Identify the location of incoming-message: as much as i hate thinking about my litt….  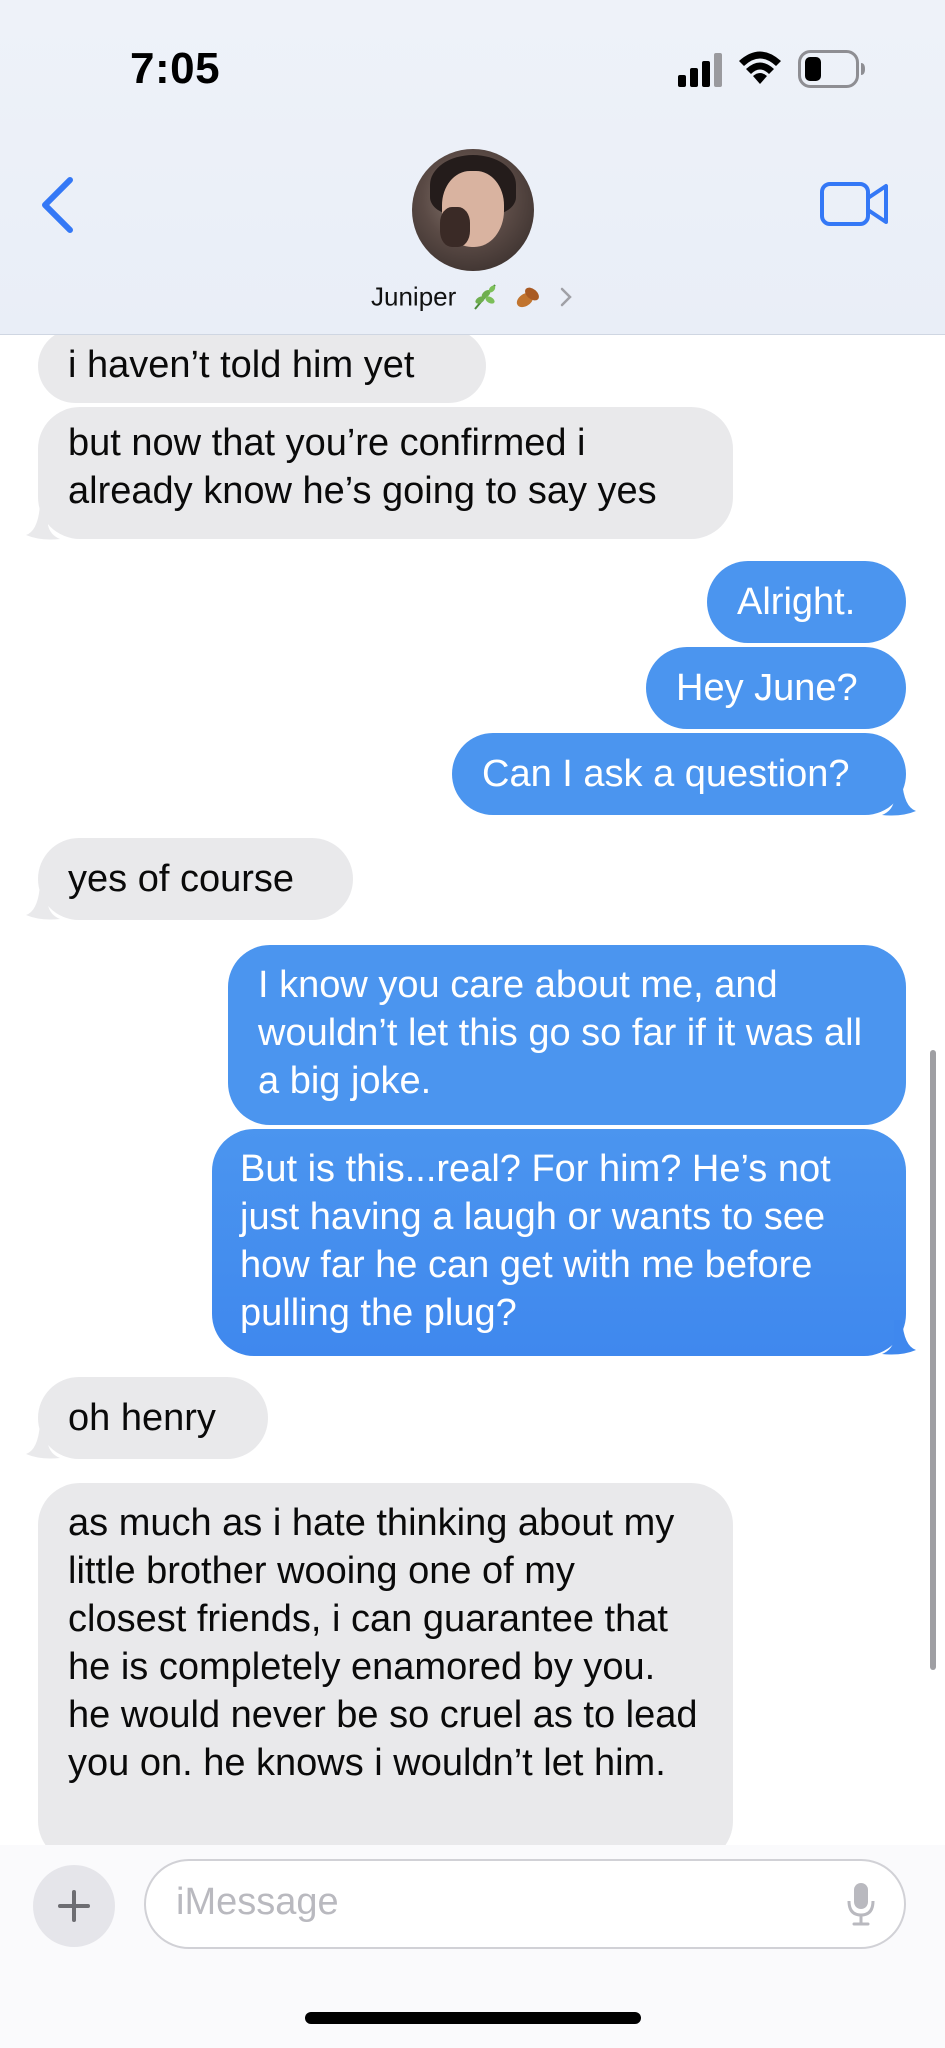
(385, 1664).